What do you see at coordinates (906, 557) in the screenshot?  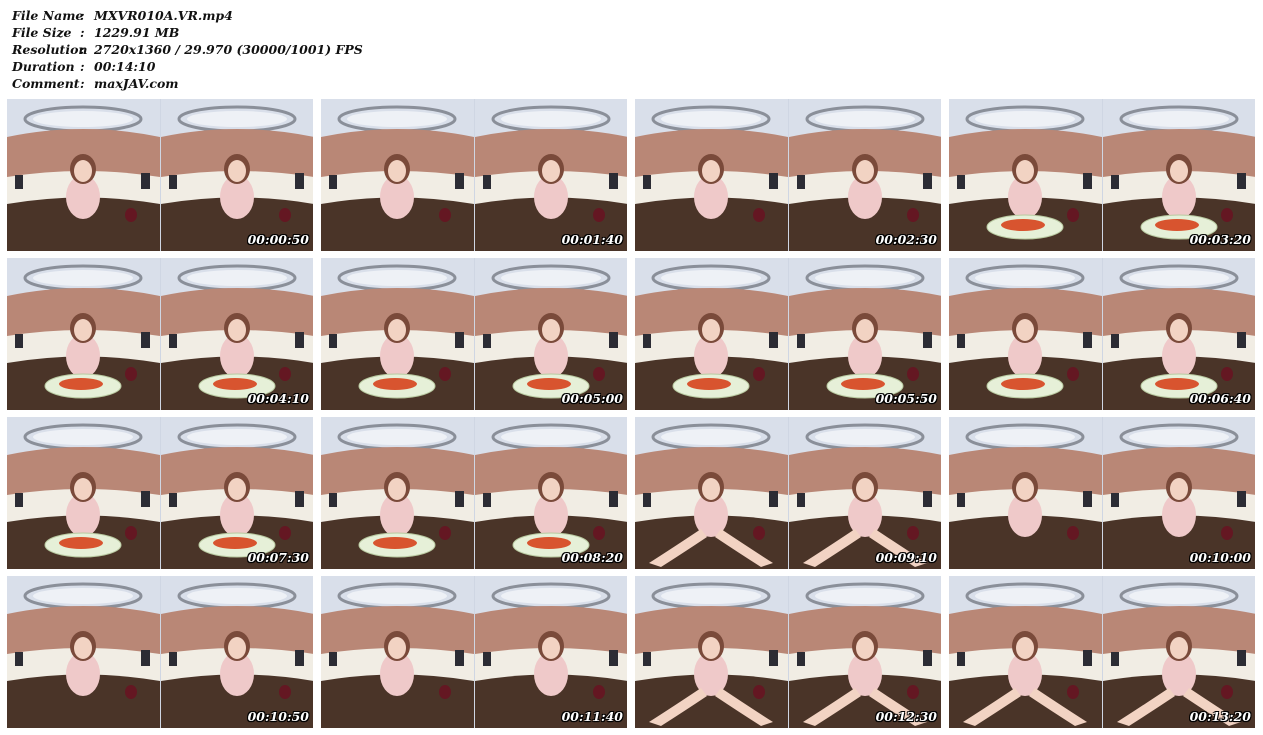 I see `thumbnail-timestamp: 00:09:10` at bounding box center [906, 557].